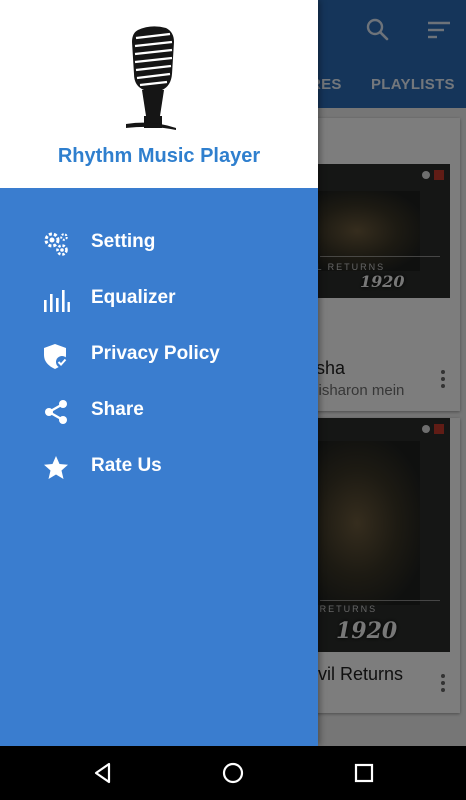 The height and width of the screenshot is (800, 466). What do you see at coordinates (56, 356) in the screenshot?
I see `shield-check-icon` at bounding box center [56, 356].